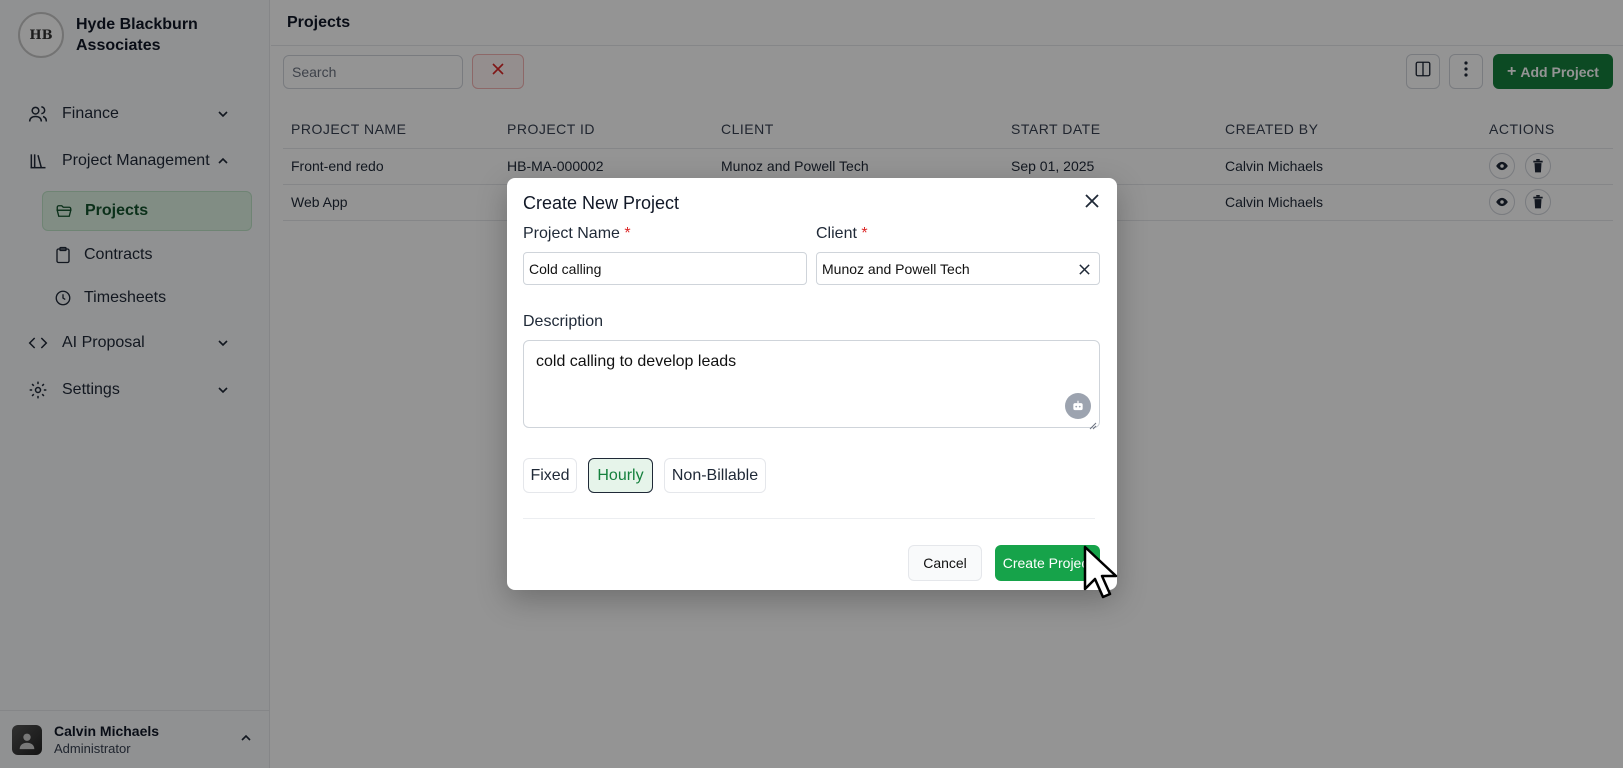  Describe the element at coordinates (1100, 572) in the screenshot. I see `mouse-cursor-icon` at that location.